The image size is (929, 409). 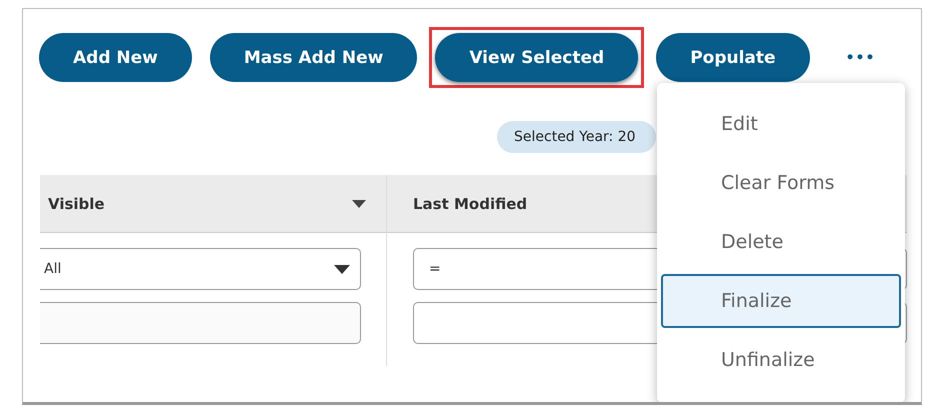 I want to click on selected-year-badge: Selected Year: 20, so click(x=576, y=137).